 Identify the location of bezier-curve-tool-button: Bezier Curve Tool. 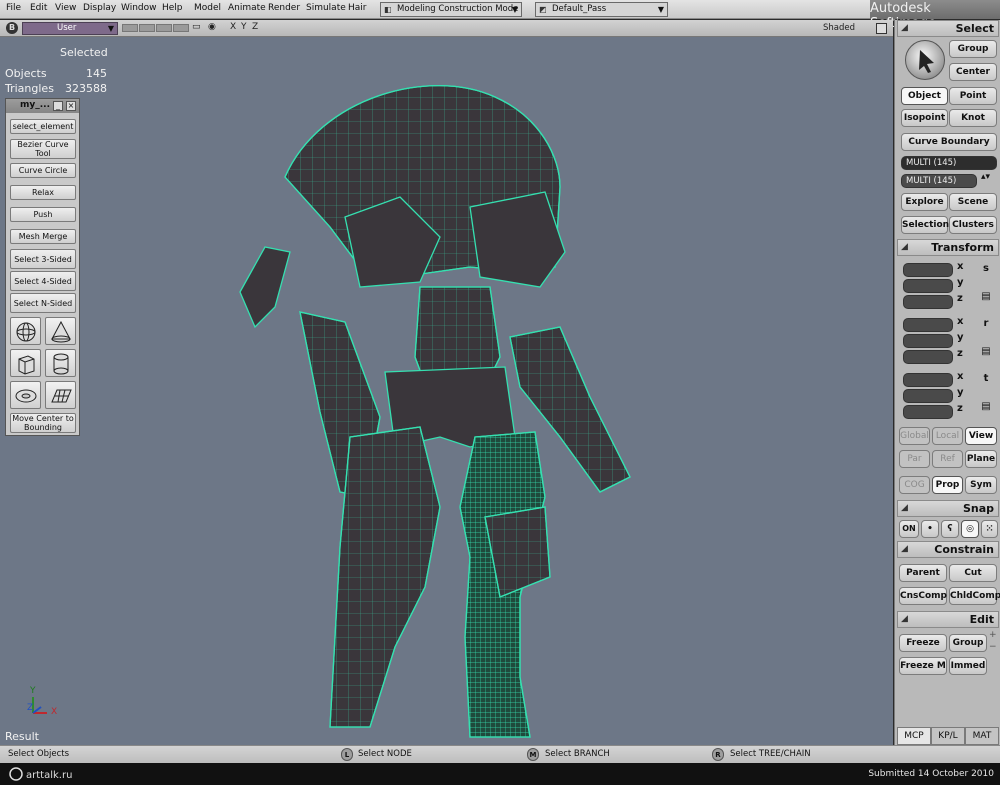
(43, 149).